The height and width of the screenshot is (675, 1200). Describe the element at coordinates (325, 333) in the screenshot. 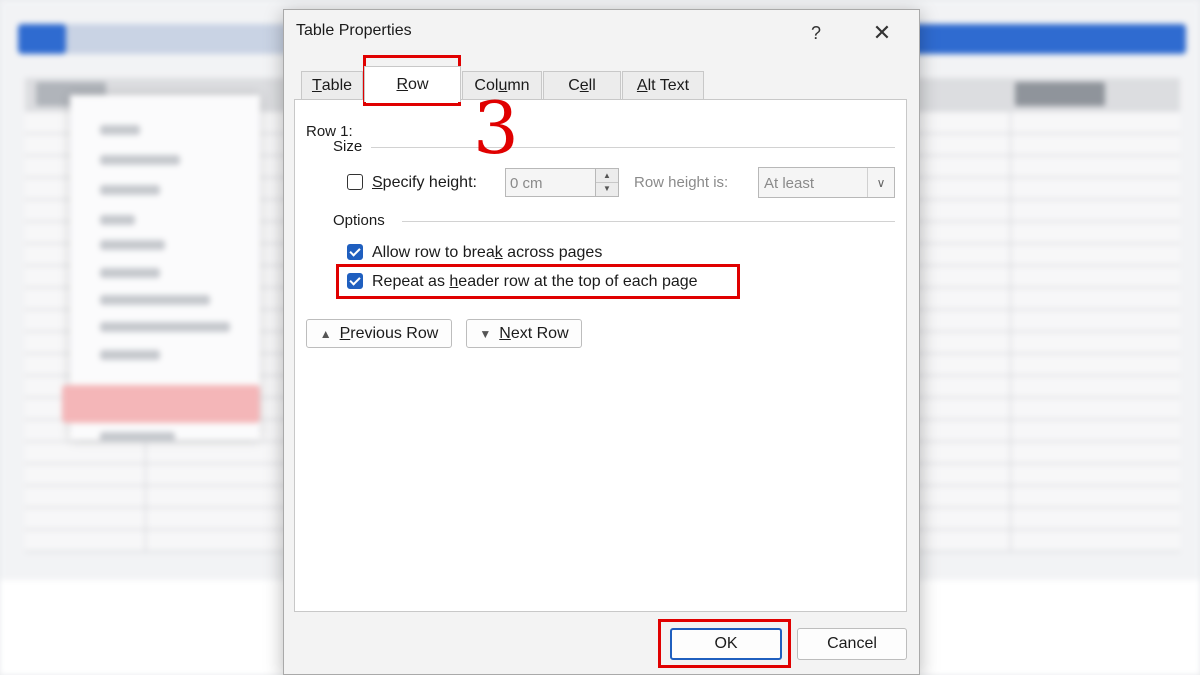

I see `triangle-up-icon: ▲` at that location.